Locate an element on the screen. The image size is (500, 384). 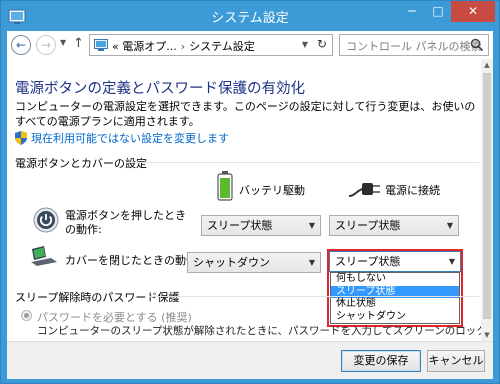
breadcrumb-path: « 電源オプ... › システム設定 is located at coordinates (183, 46).